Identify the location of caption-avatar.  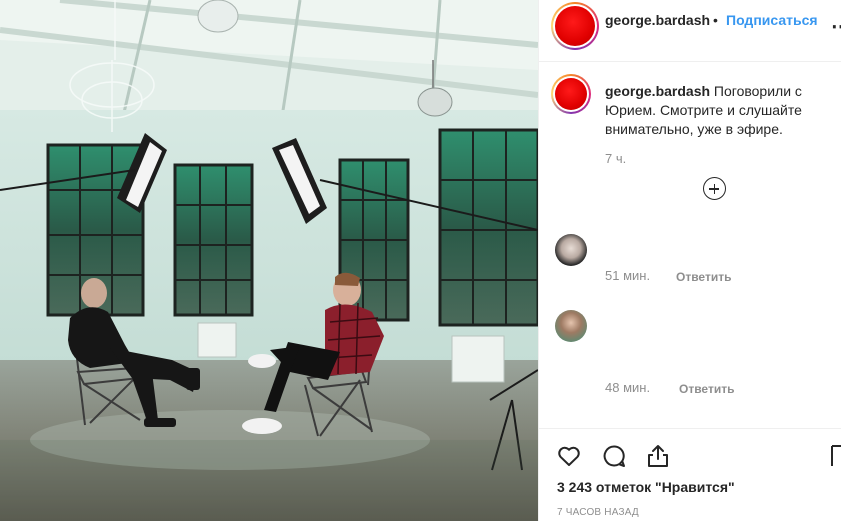
(571, 94).